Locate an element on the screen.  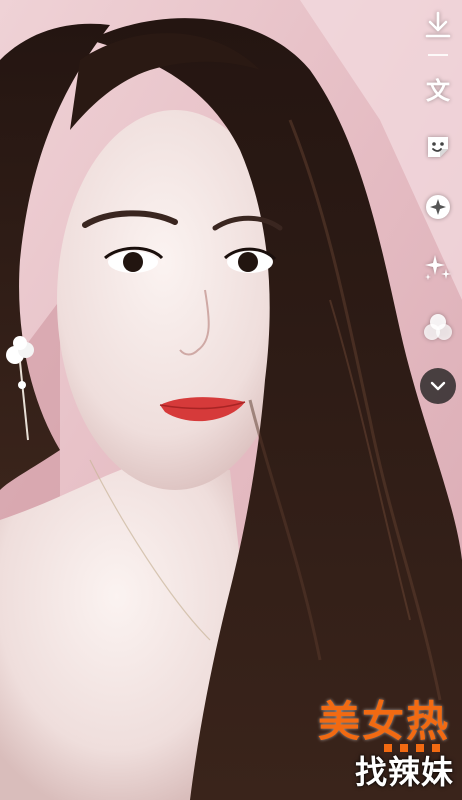
text-tool-label: 文 is located at coordinates (438, 91).